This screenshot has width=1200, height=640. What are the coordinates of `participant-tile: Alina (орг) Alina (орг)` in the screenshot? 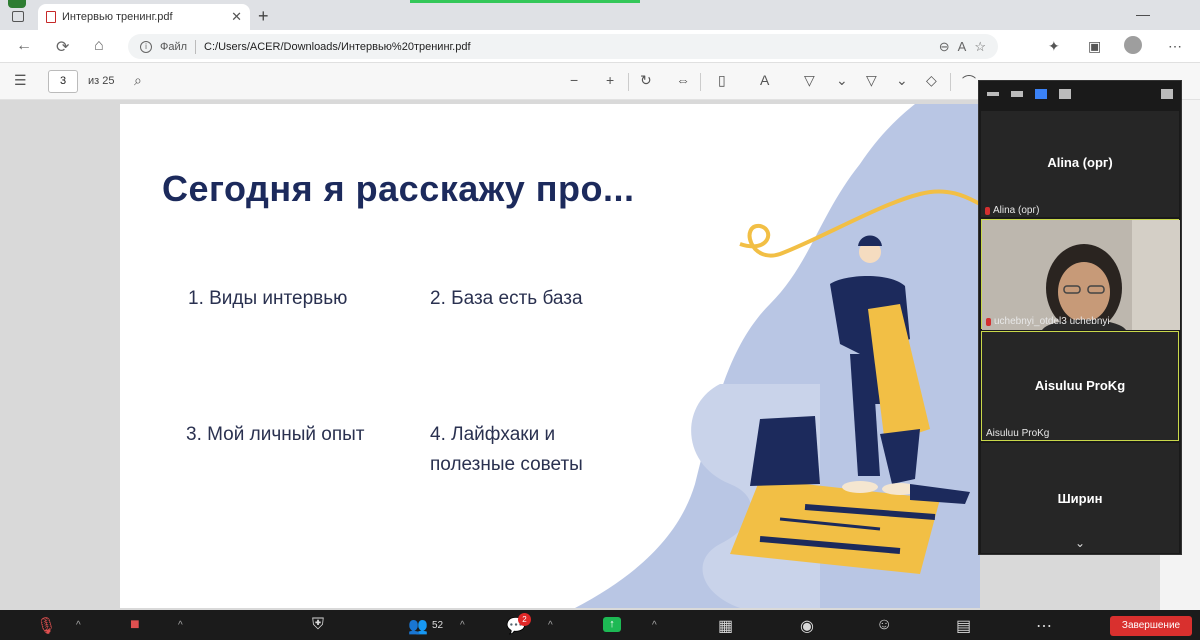 It's located at (1080, 164).